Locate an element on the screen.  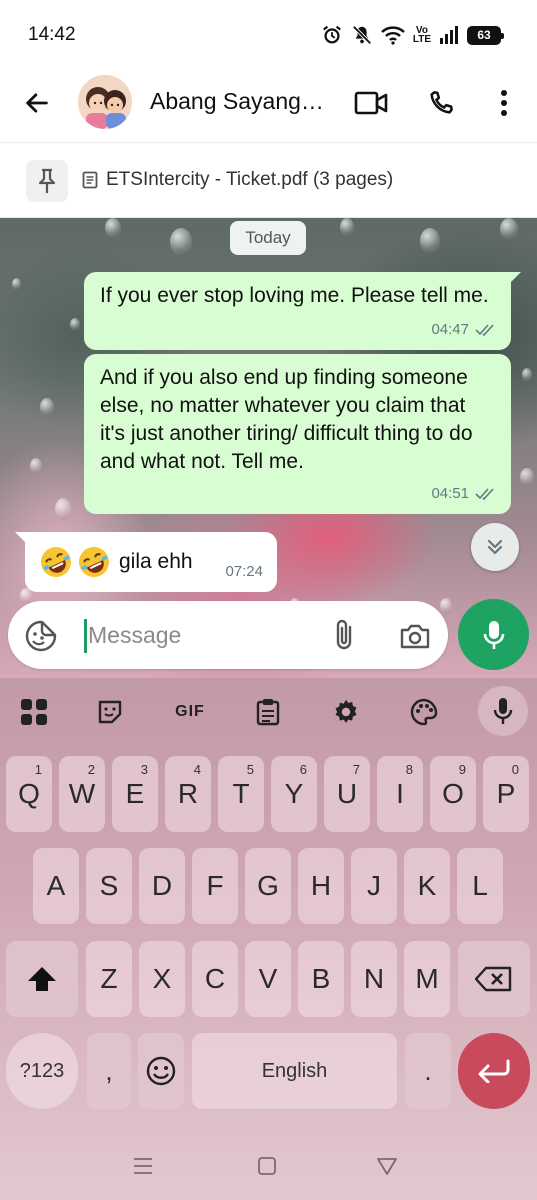
key-u: U7 is located at coordinates (347, 794).